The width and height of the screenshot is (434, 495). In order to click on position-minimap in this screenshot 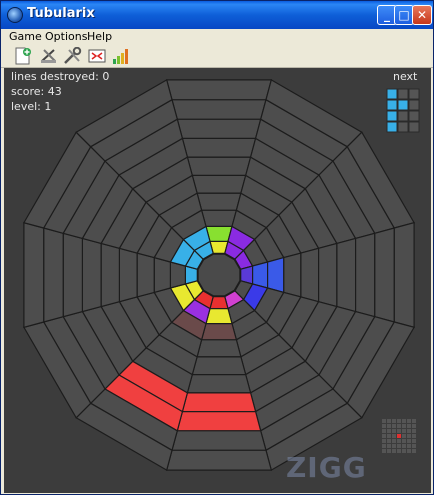, I will do `click(399, 436)`.